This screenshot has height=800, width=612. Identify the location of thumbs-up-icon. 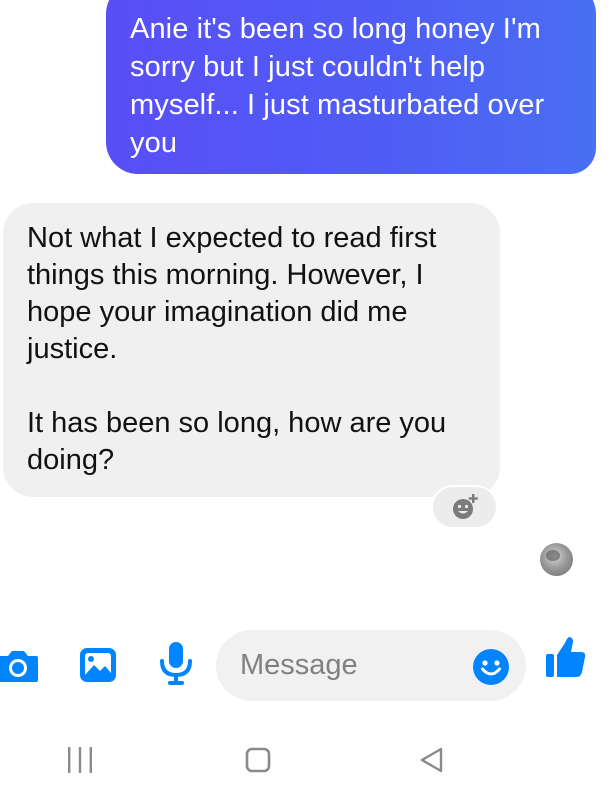
(566, 657).